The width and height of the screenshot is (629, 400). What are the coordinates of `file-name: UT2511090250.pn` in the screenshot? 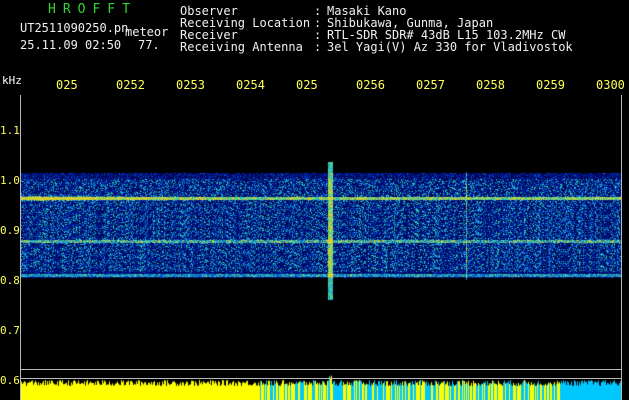 It's located at (74, 28).